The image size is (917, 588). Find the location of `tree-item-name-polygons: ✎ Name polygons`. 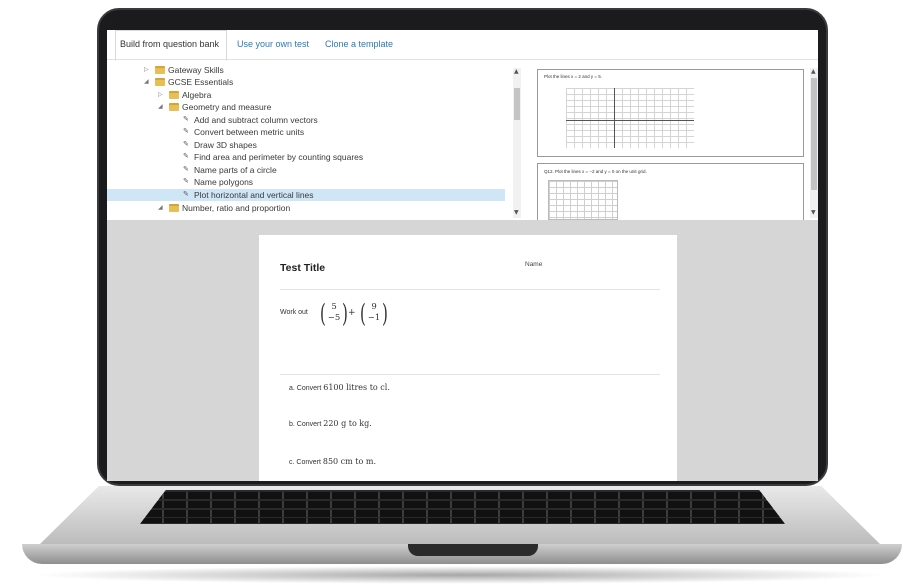

tree-item-name-polygons: ✎ Name polygons is located at coordinates (306, 182).